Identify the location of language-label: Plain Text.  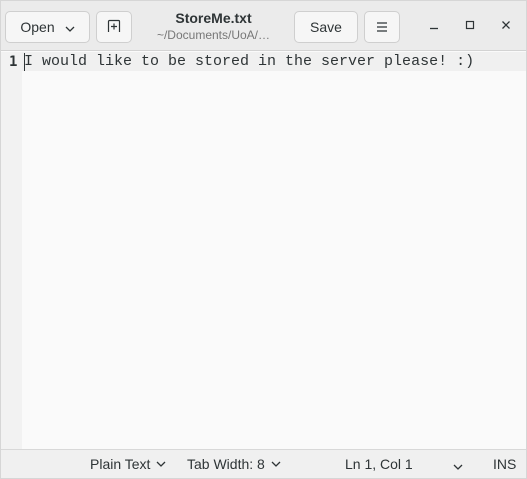
(120, 464).